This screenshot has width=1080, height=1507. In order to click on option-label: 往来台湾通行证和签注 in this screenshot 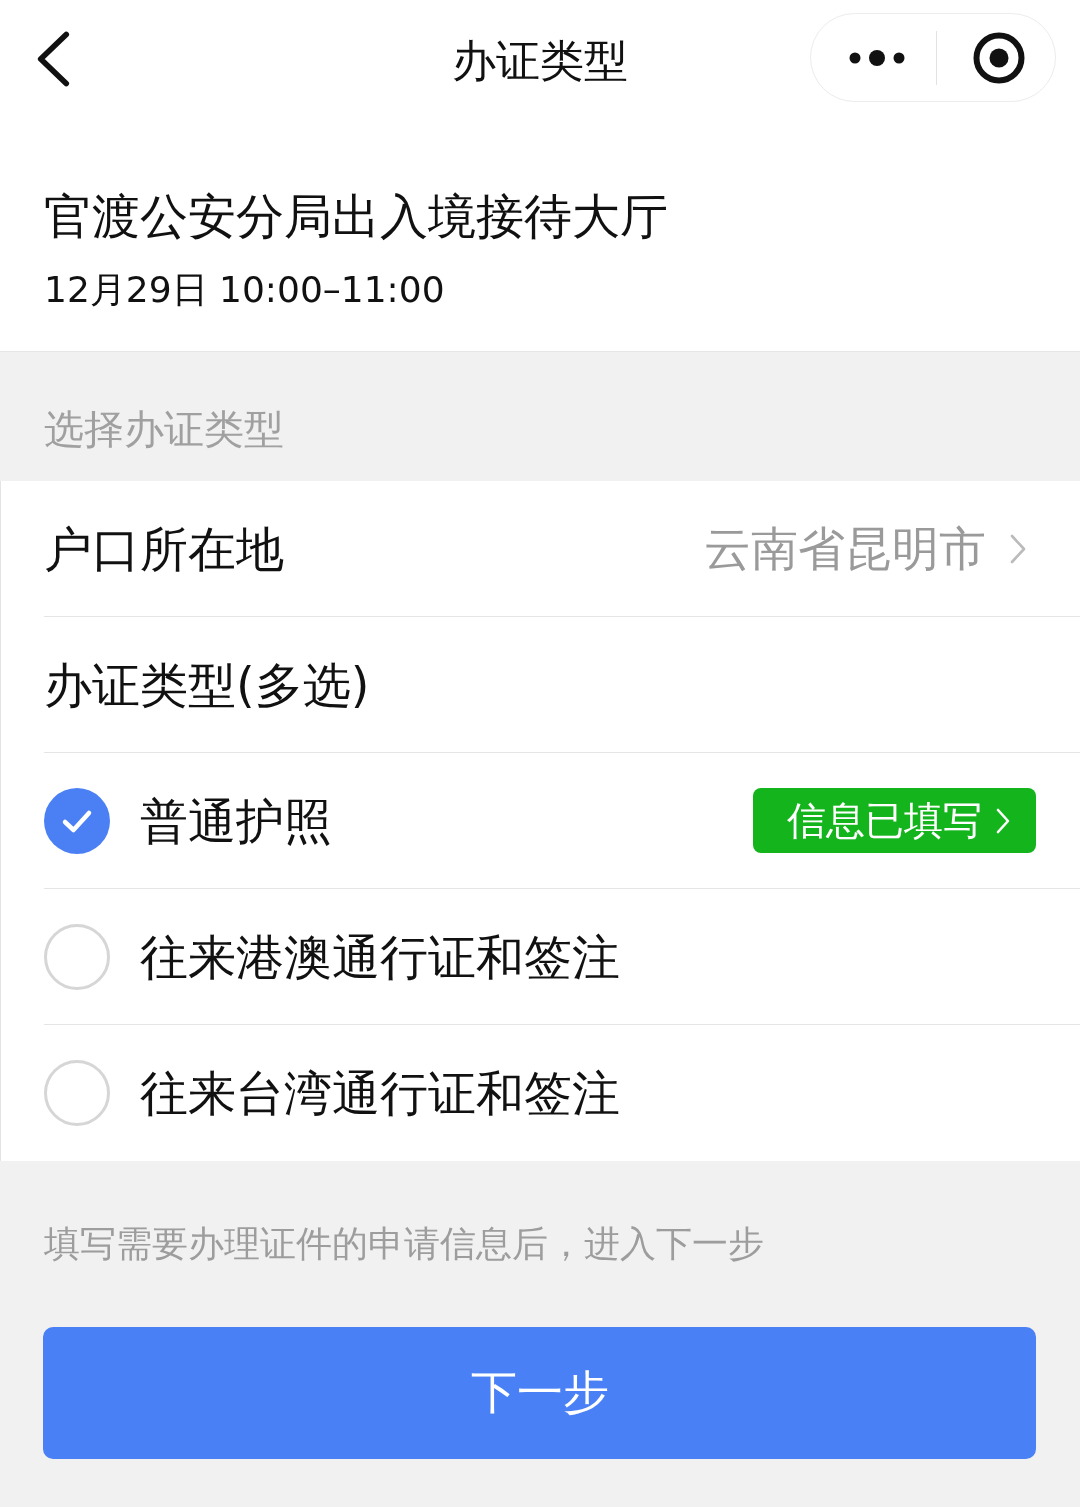, I will do `click(380, 1093)`.